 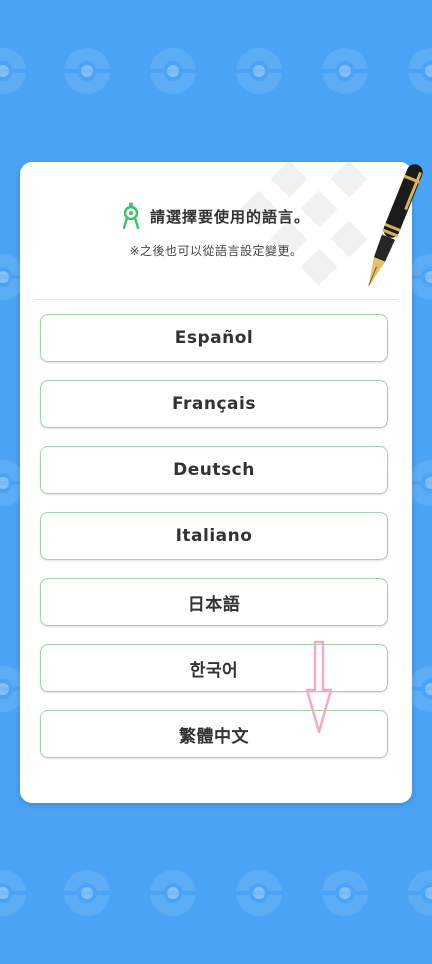 I want to click on language-button-italian: Italiano, so click(x=214, y=536).